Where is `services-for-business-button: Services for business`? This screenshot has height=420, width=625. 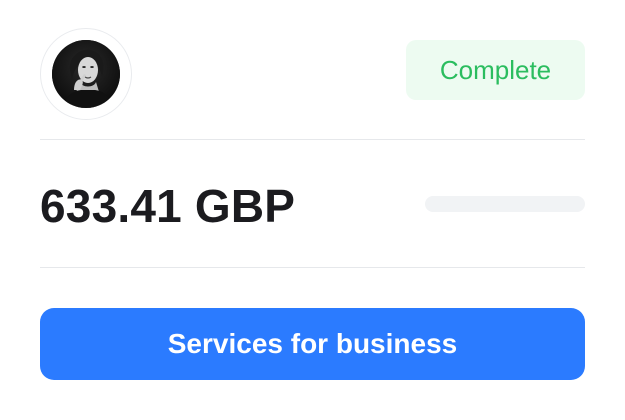 services-for-business-button: Services for business is located at coordinates (312, 344).